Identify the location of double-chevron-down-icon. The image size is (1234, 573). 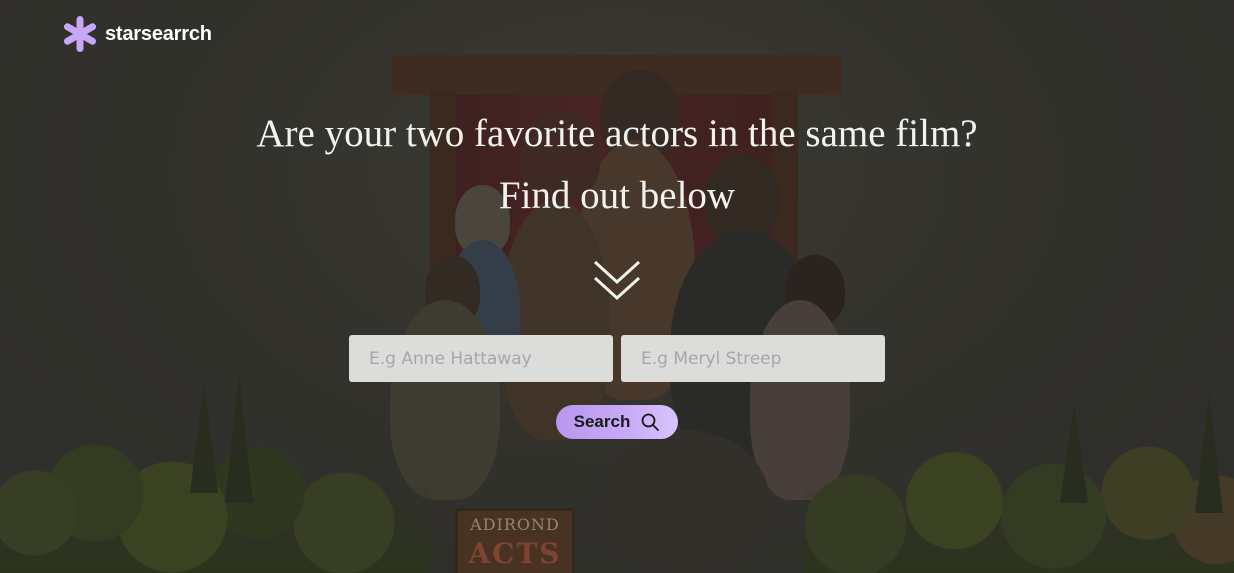
(617, 280).